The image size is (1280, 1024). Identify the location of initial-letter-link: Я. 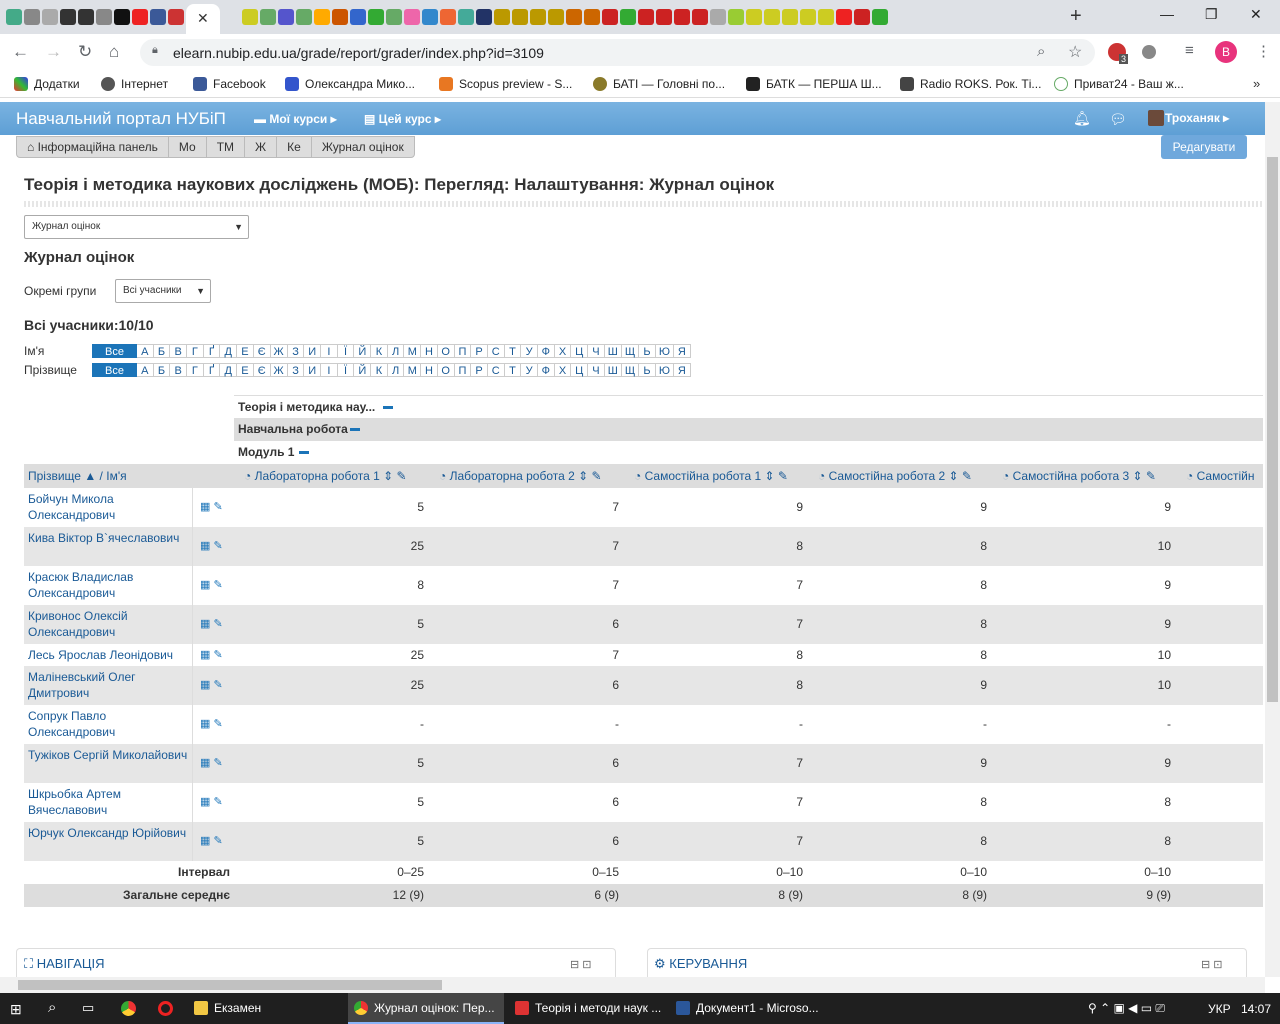
(682, 351).